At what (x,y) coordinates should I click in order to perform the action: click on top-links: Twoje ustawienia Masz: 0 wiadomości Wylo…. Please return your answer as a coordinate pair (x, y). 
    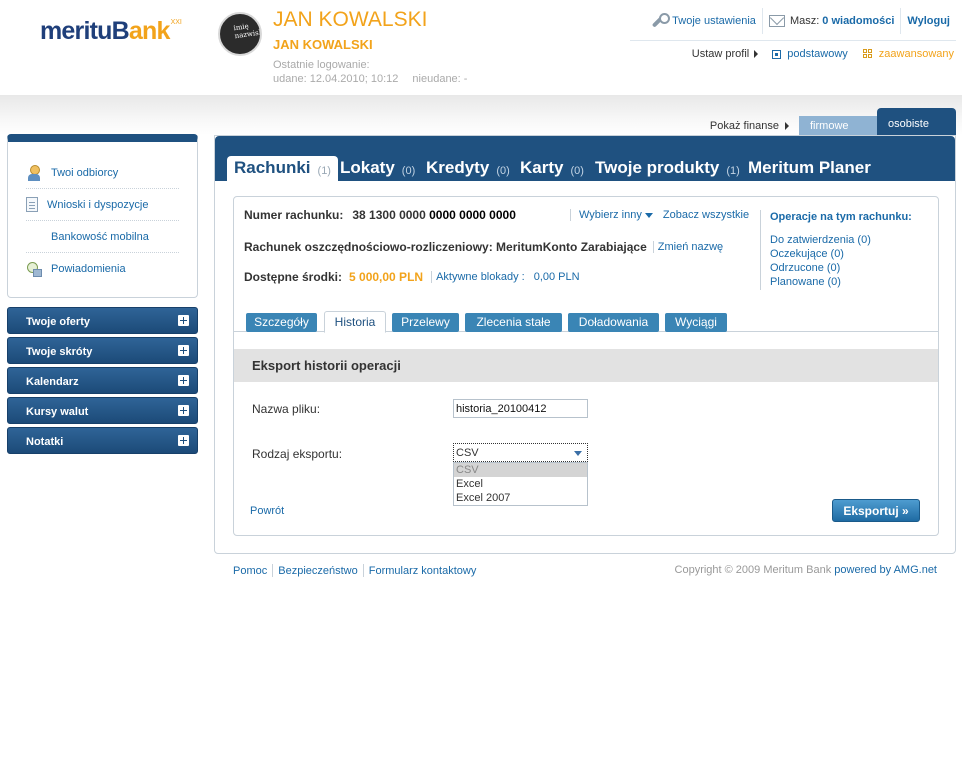
    Looking at the image, I should click on (799, 21).